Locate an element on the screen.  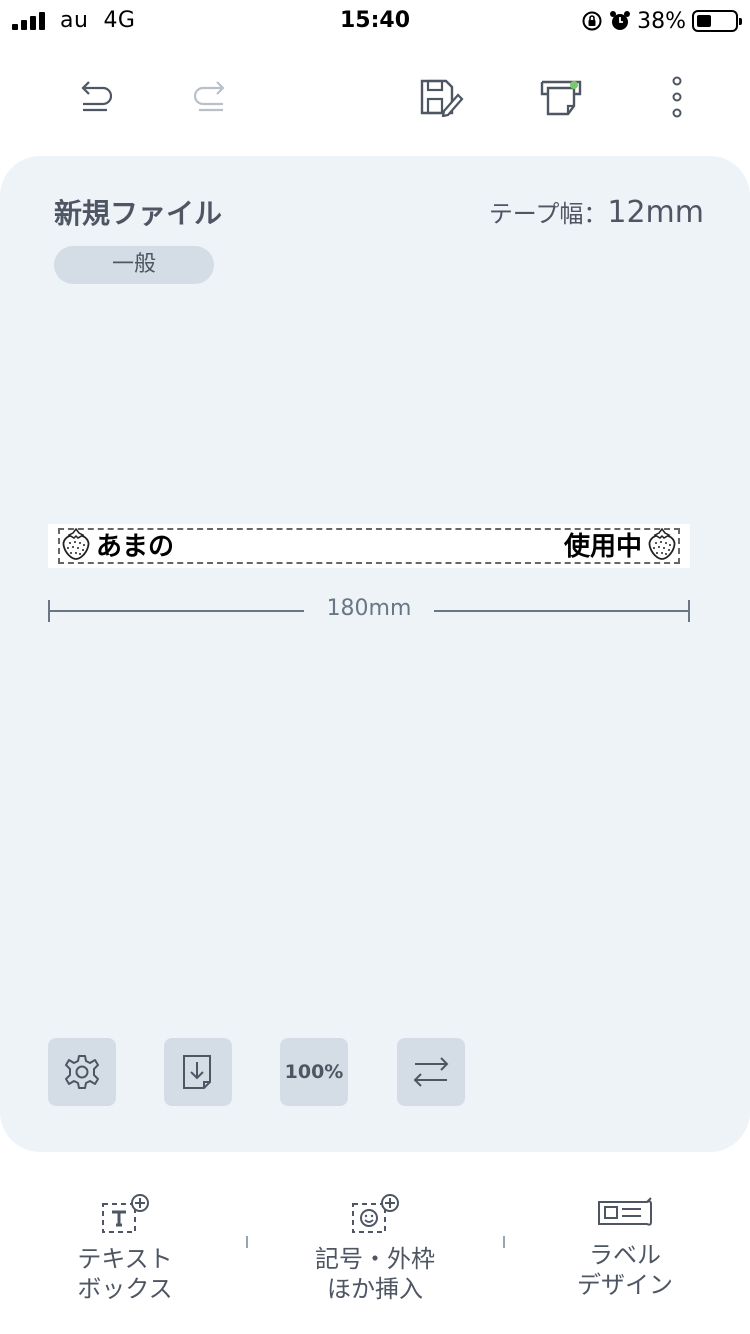
undo-button is located at coordinates (95, 97).